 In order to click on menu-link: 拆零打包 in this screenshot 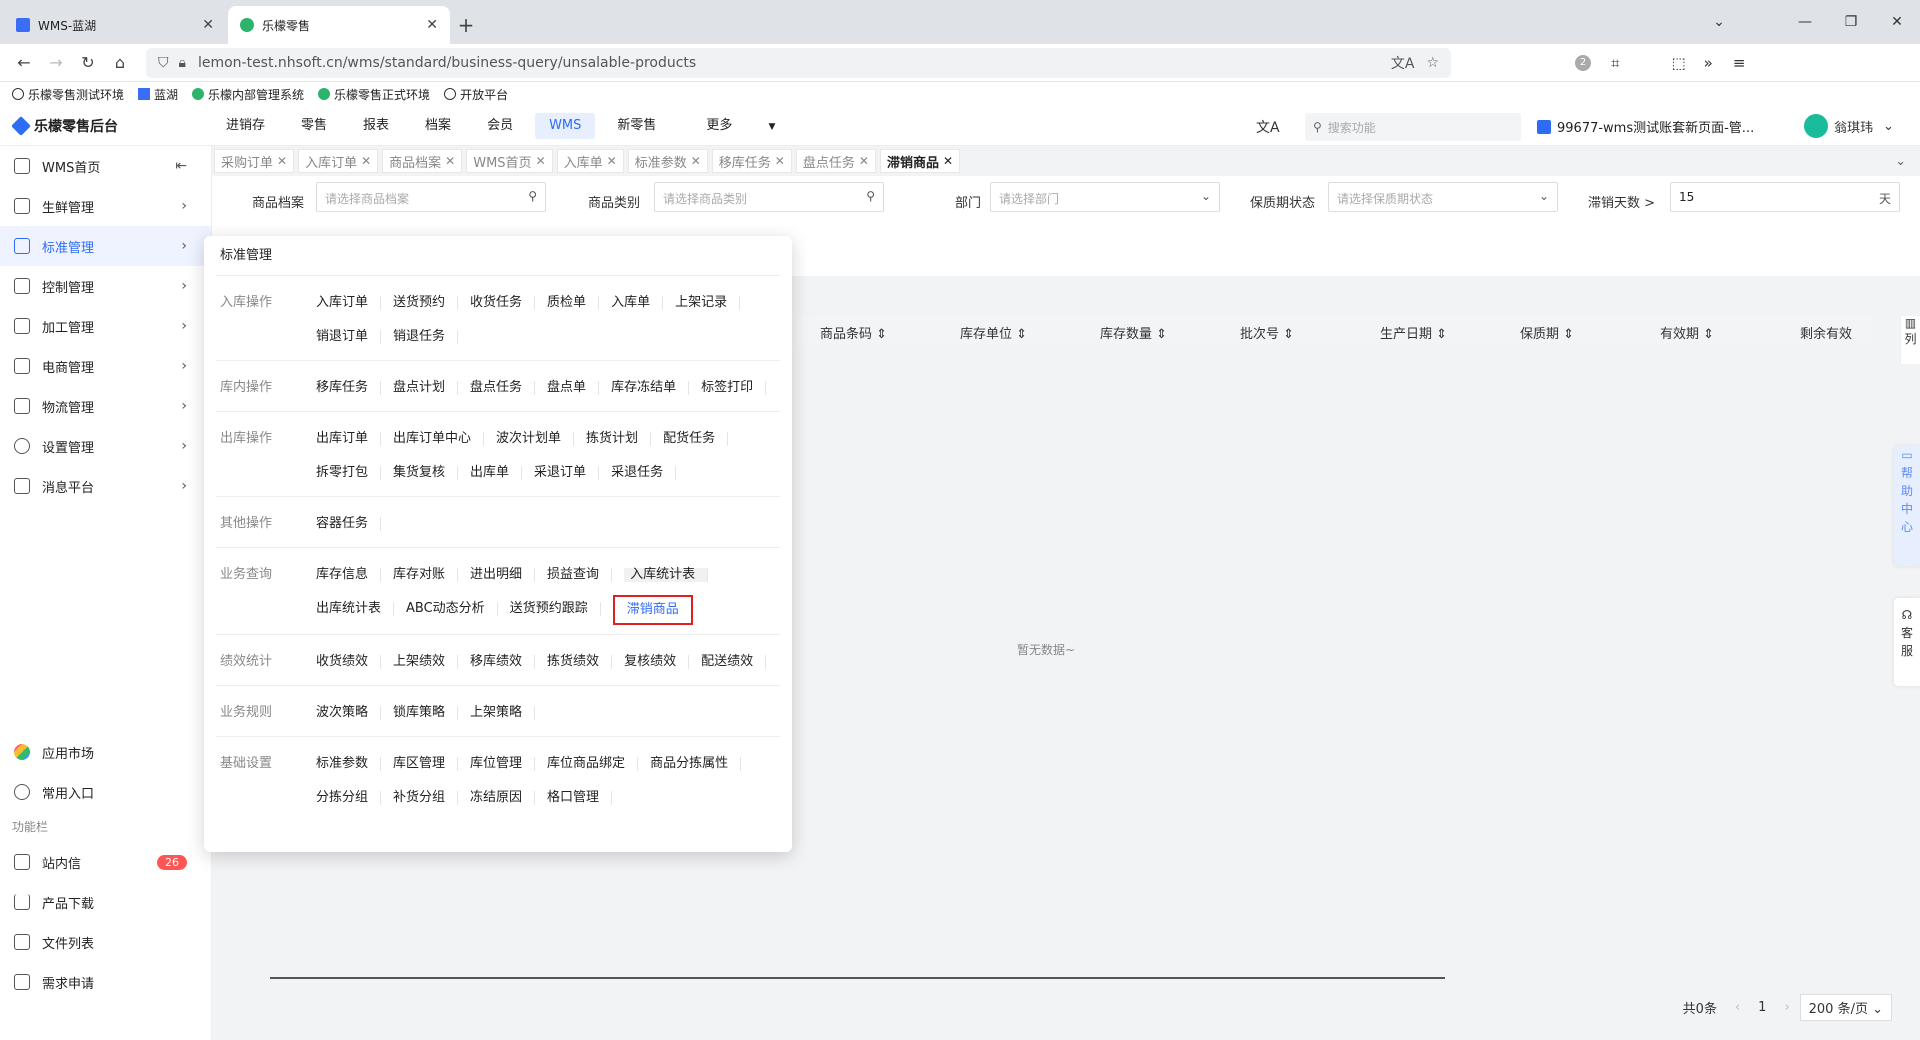, I will do `click(349, 473)`.